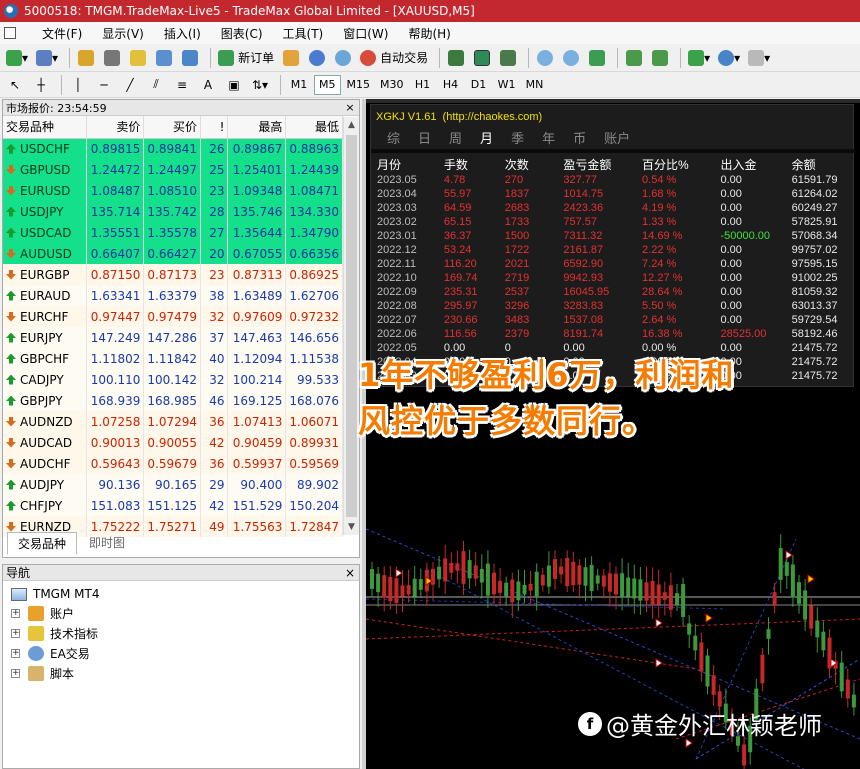  What do you see at coordinates (173, 211) in the screenshot?
I see `table-row: USDJPY 135.714 135.742 28 135.746 134.330` at bounding box center [173, 211].